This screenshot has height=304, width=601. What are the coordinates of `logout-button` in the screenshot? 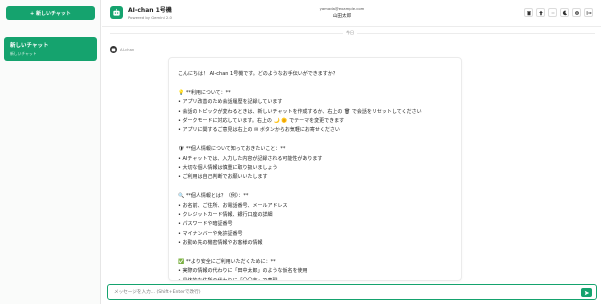 It's located at (588, 12).